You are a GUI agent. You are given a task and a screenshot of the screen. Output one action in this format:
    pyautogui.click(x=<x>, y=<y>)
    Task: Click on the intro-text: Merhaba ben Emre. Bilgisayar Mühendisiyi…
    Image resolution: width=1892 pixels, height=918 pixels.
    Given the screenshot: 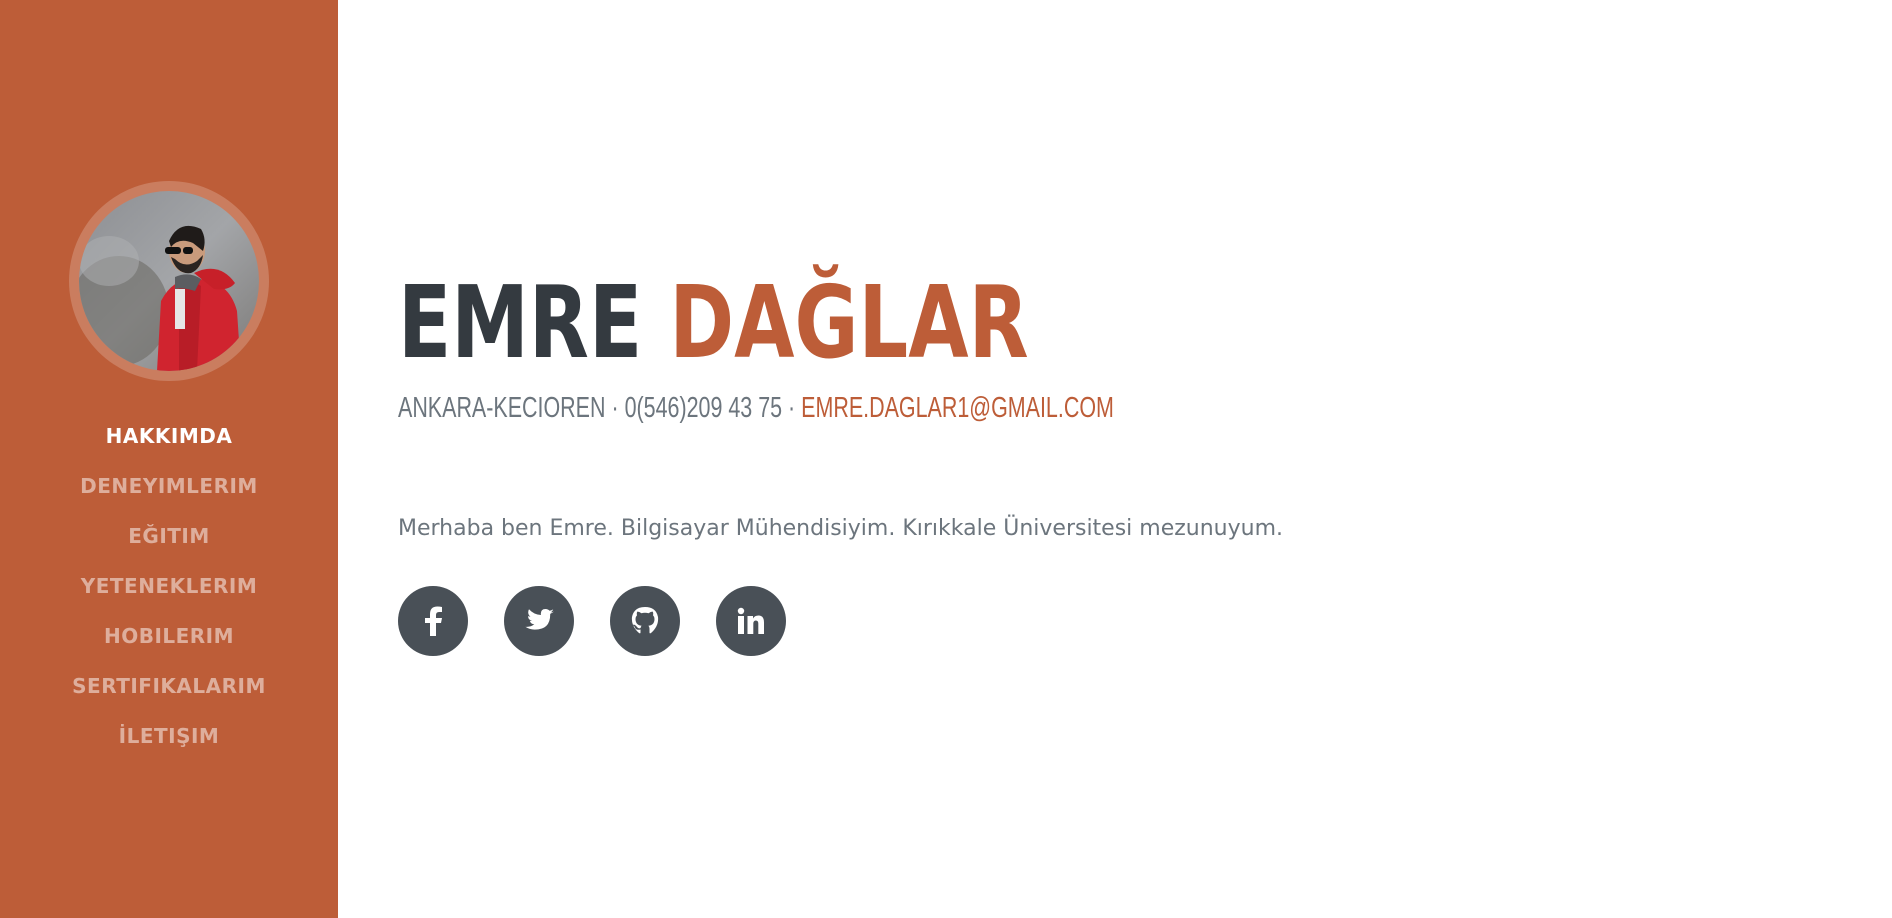 What is the action you would take?
    pyautogui.click(x=841, y=528)
    